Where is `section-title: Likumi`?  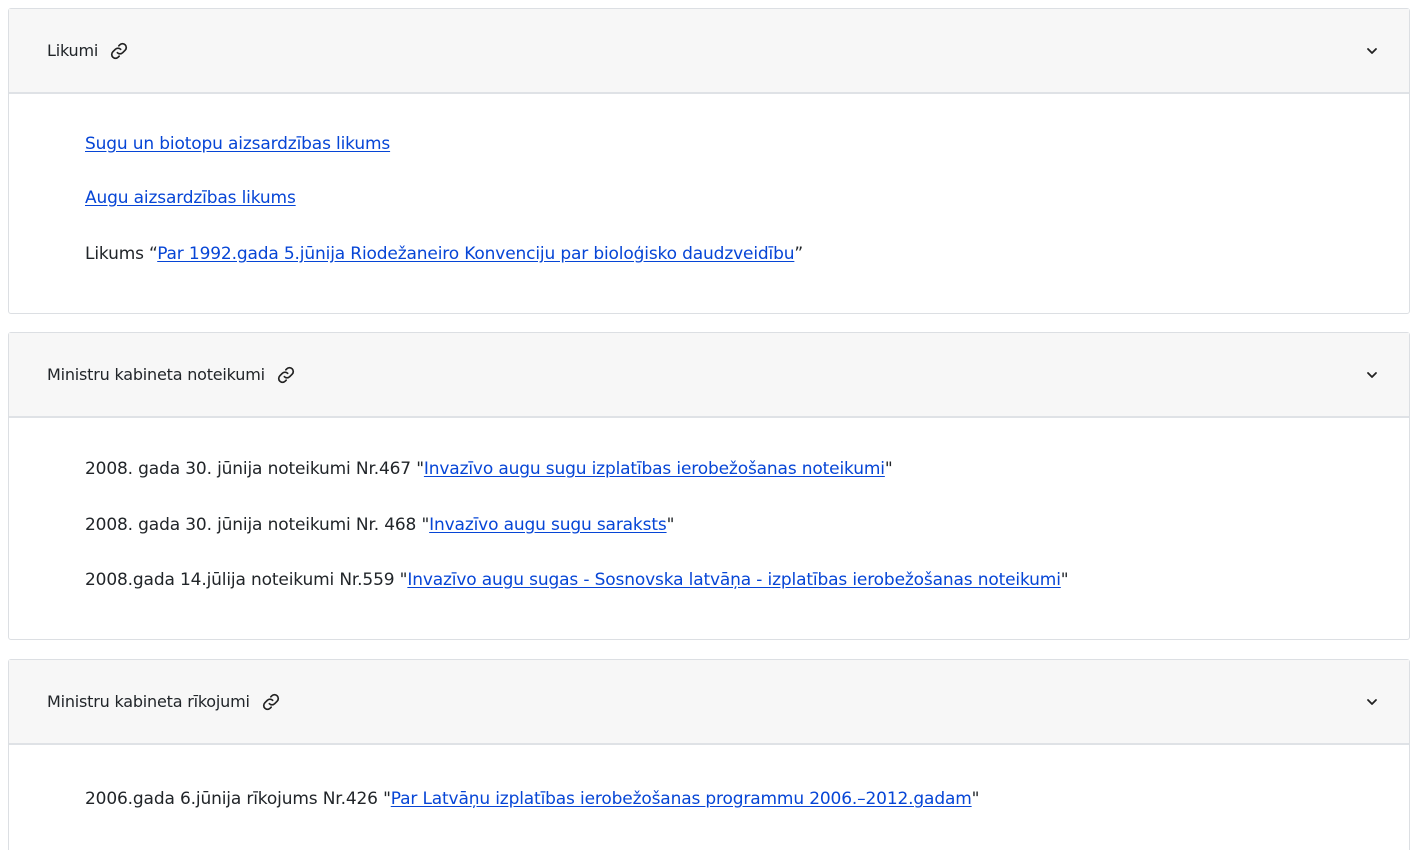 section-title: Likumi is located at coordinates (73, 50).